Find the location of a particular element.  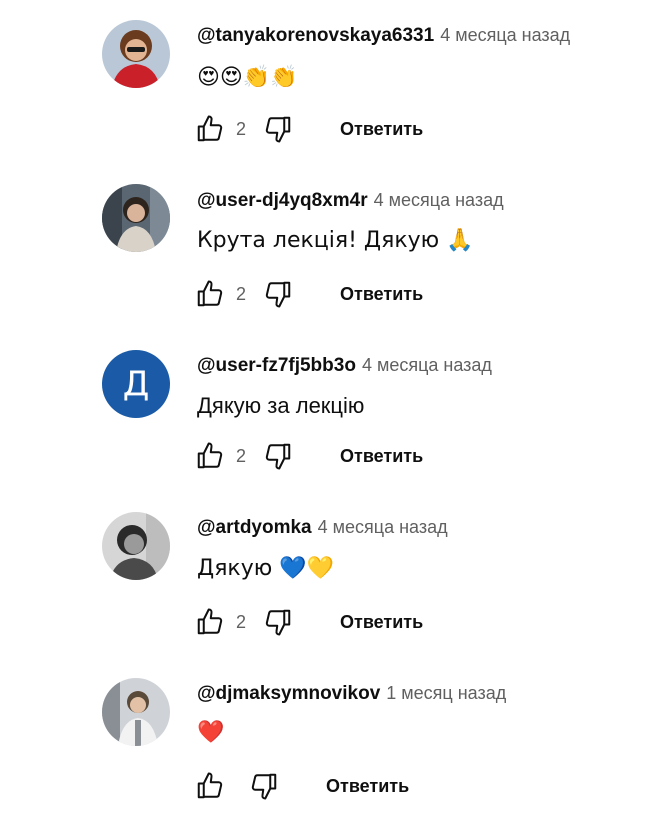

comment-text: 😍😍👏👏 is located at coordinates (247, 77).